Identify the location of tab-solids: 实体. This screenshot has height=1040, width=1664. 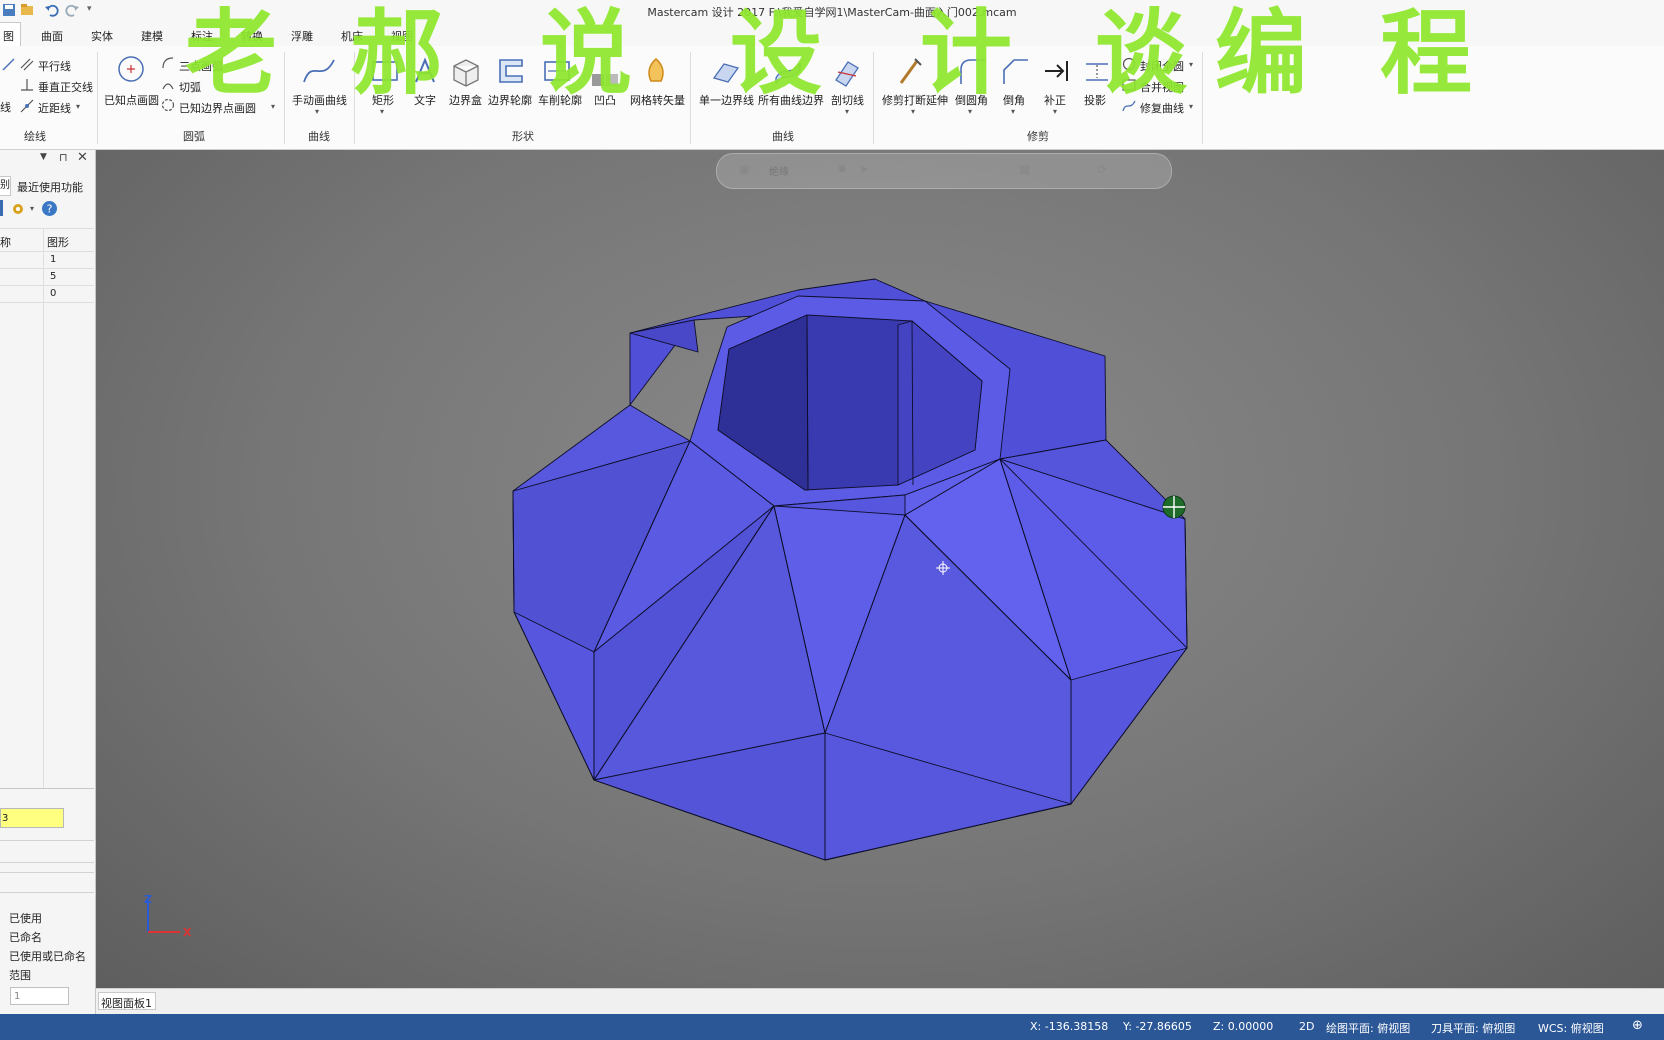
(102, 36).